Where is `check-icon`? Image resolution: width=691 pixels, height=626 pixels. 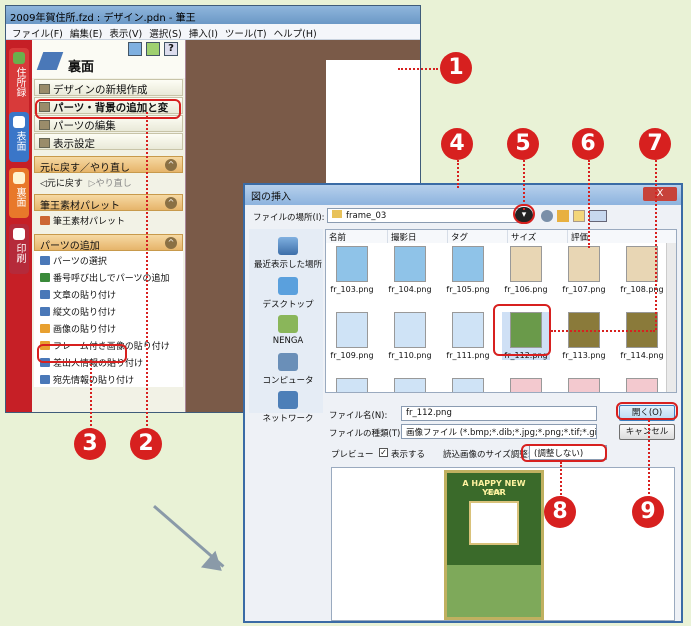
check-icon is located at coordinates (153, 49).